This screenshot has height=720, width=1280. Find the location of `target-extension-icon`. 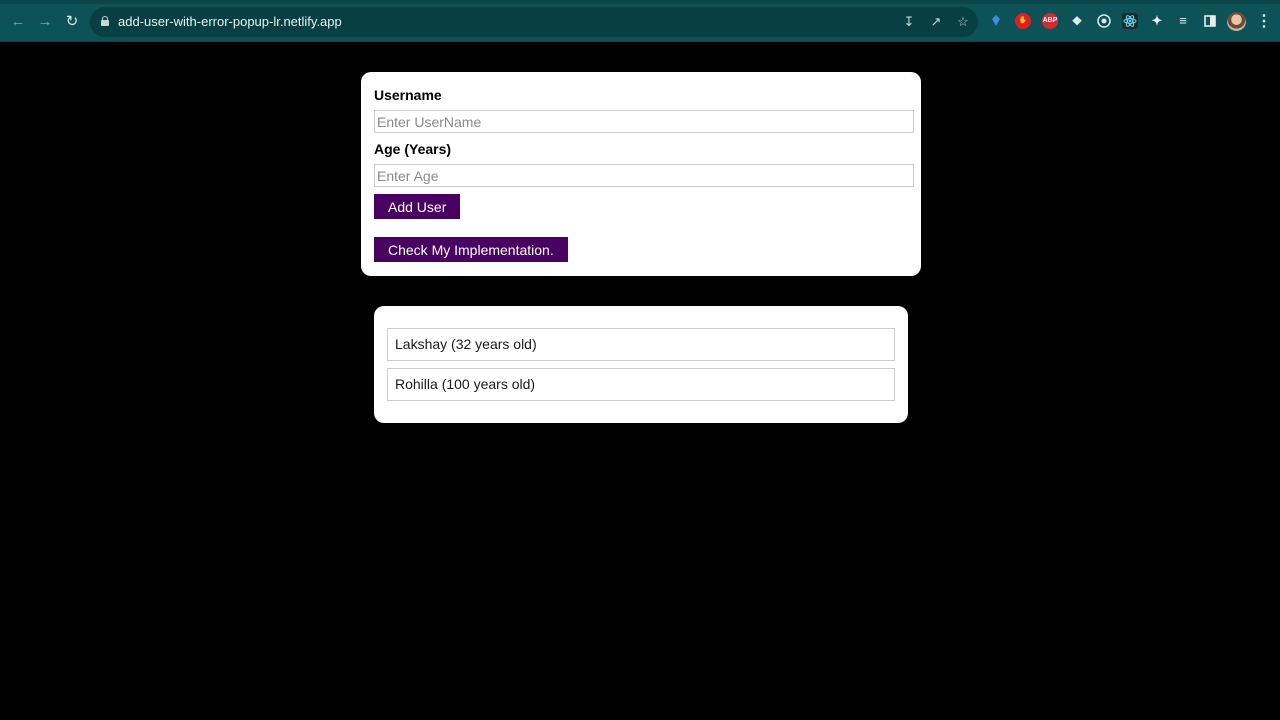

target-extension-icon is located at coordinates (1104, 21).